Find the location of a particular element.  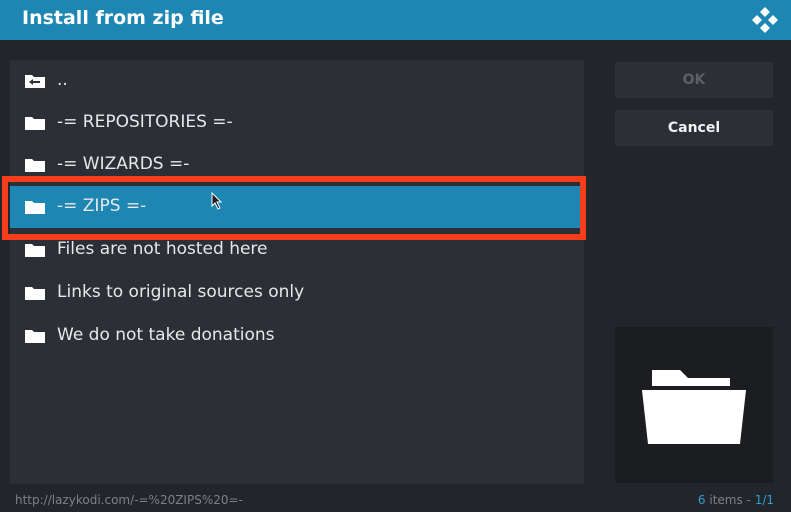

list-item-label: .. is located at coordinates (62, 80).